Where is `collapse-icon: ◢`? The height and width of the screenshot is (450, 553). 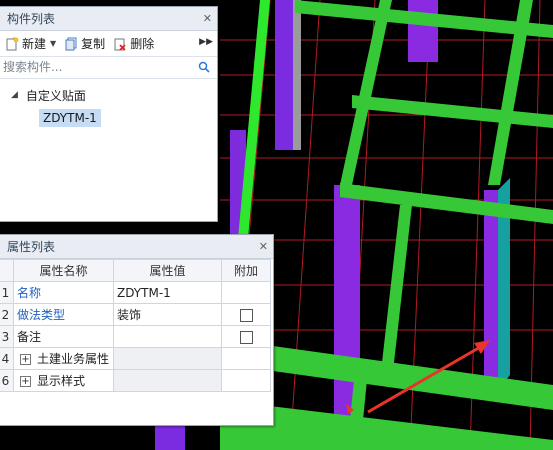 collapse-icon: ◢ is located at coordinates (14, 95).